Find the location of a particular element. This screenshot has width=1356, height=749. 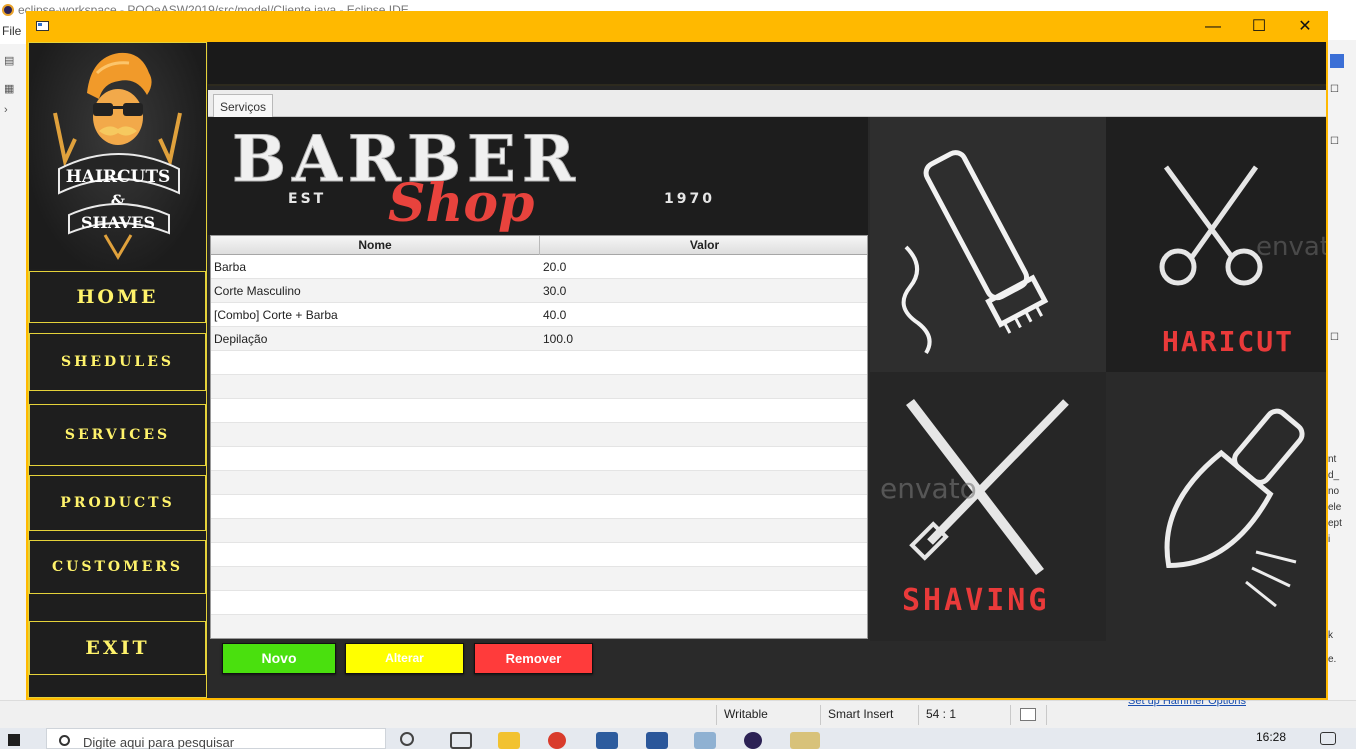

cell-nome: Corte Masculino is located at coordinates (257, 291).